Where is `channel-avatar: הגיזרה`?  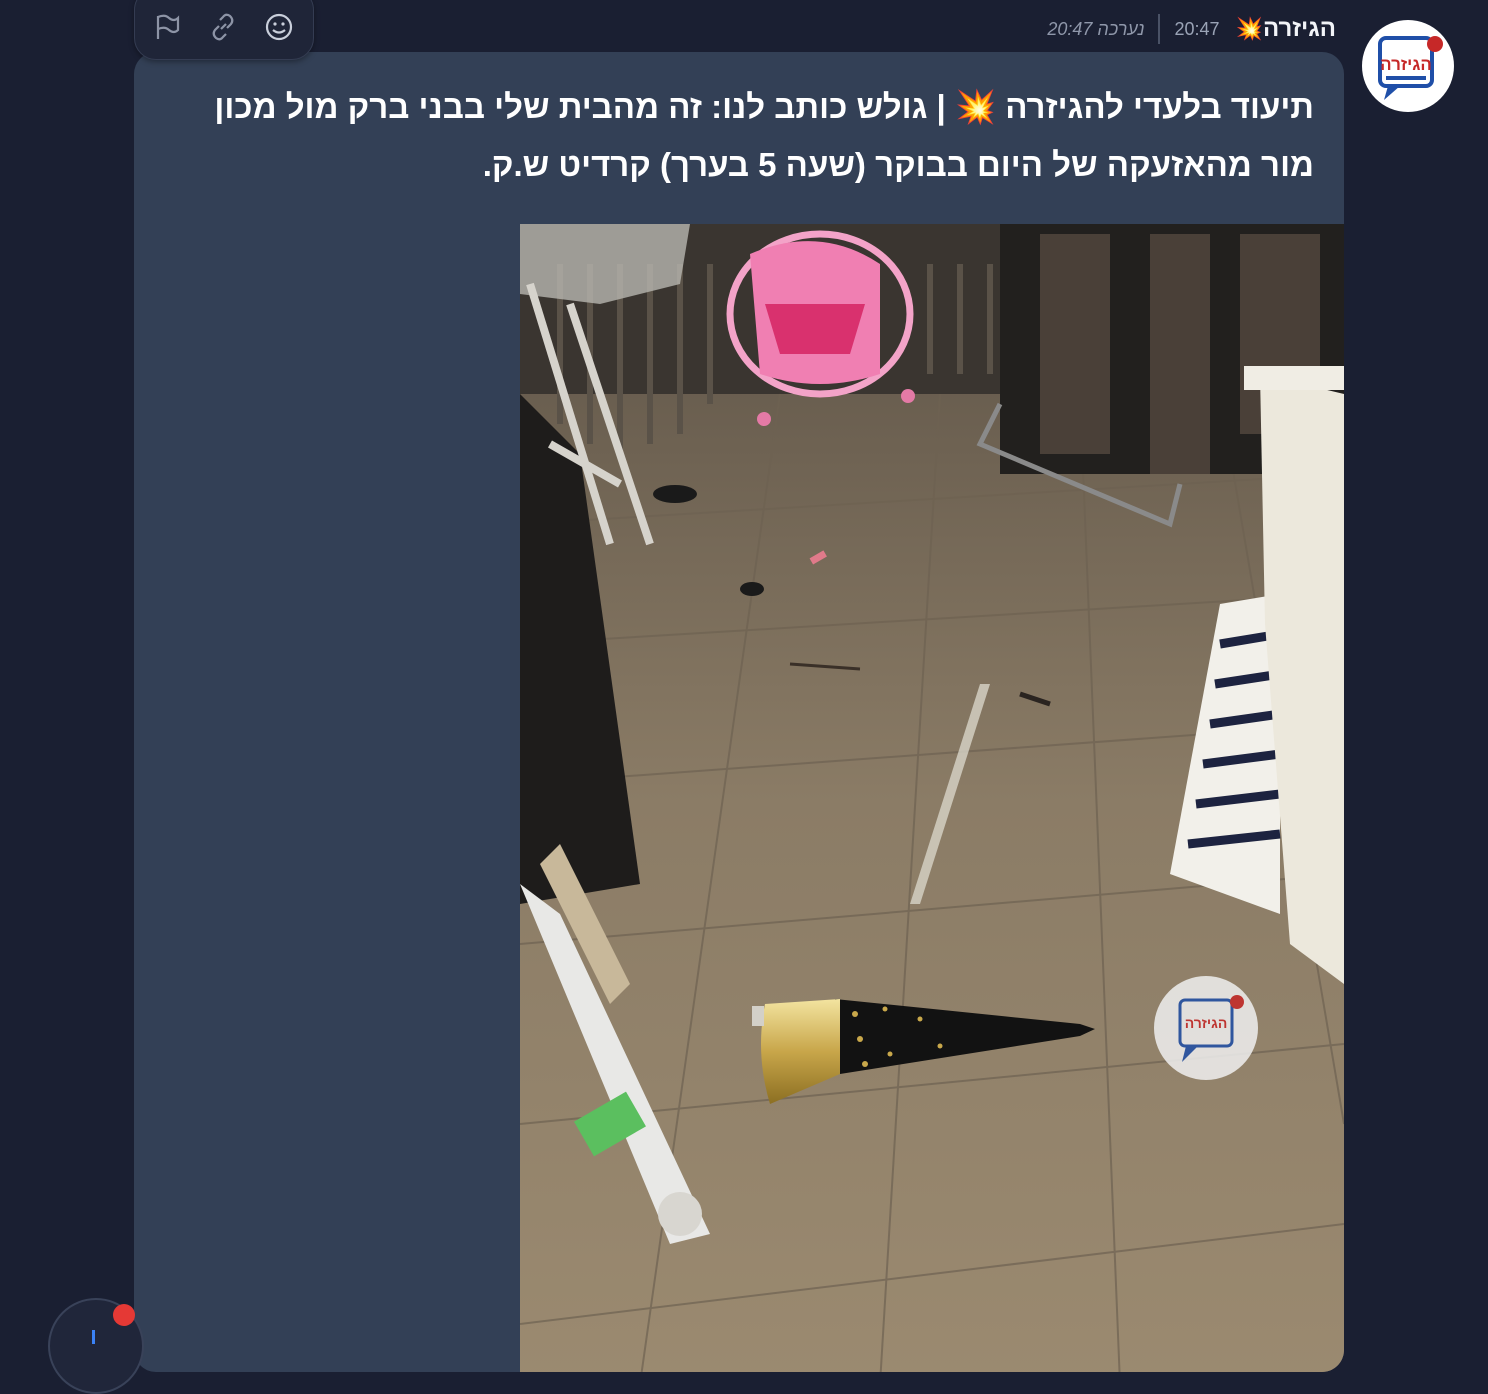 channel-avatar: הגיזרה is located at coordinates (1408, 66).